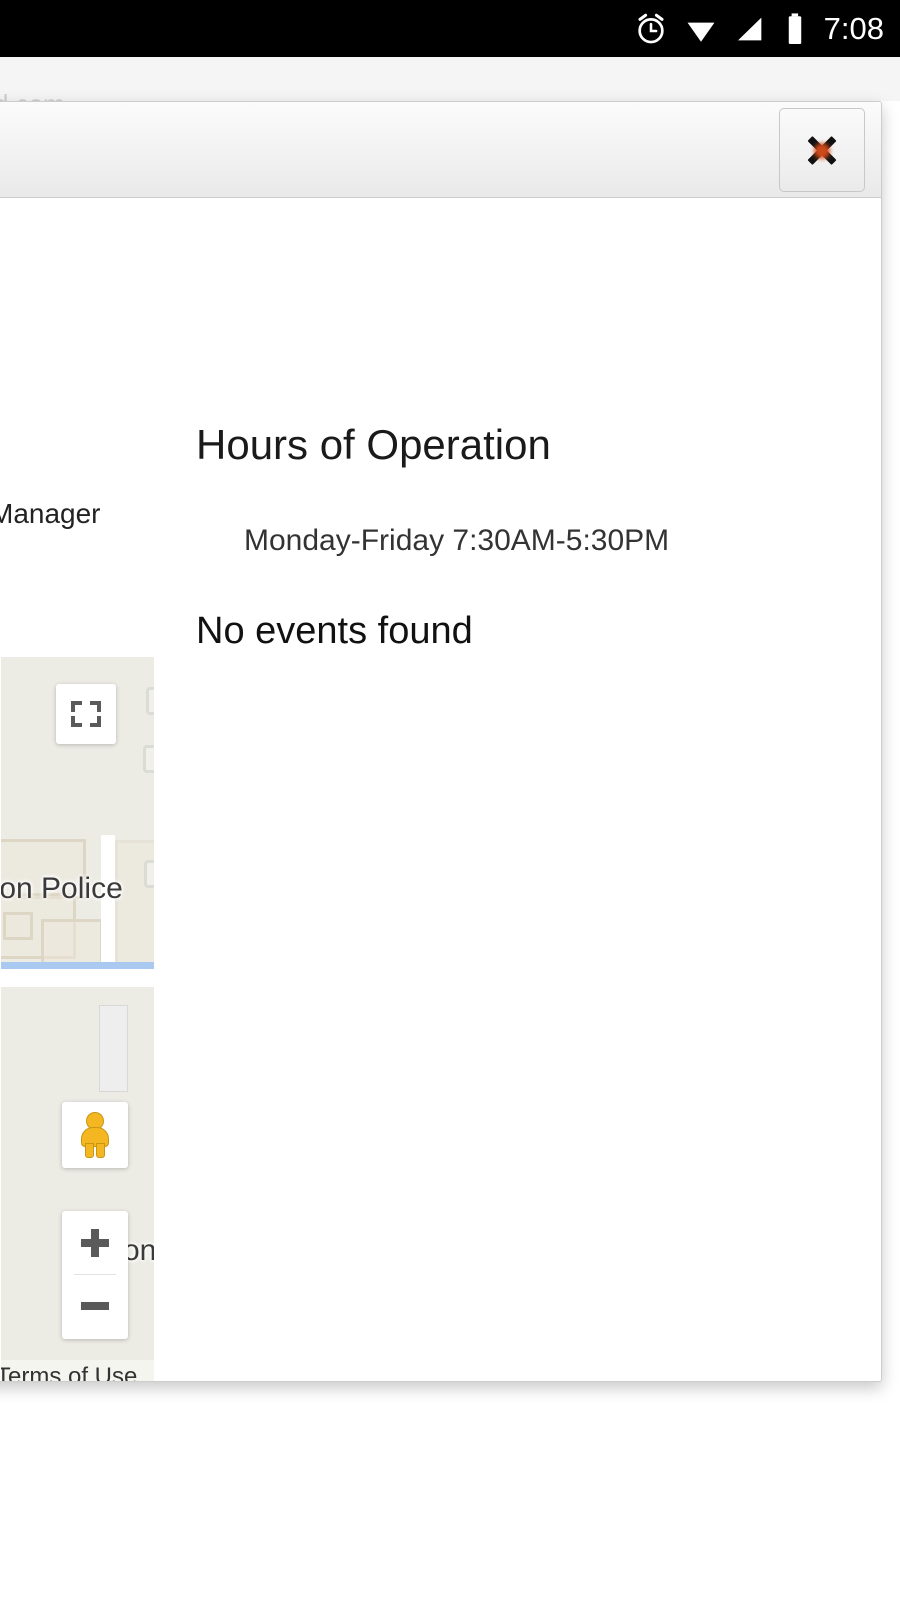 The image size is (900, 1600). I want to click on hours-of-operation-text: Monday-Friday 7:30AM-5:30PM, so click(457, 540).